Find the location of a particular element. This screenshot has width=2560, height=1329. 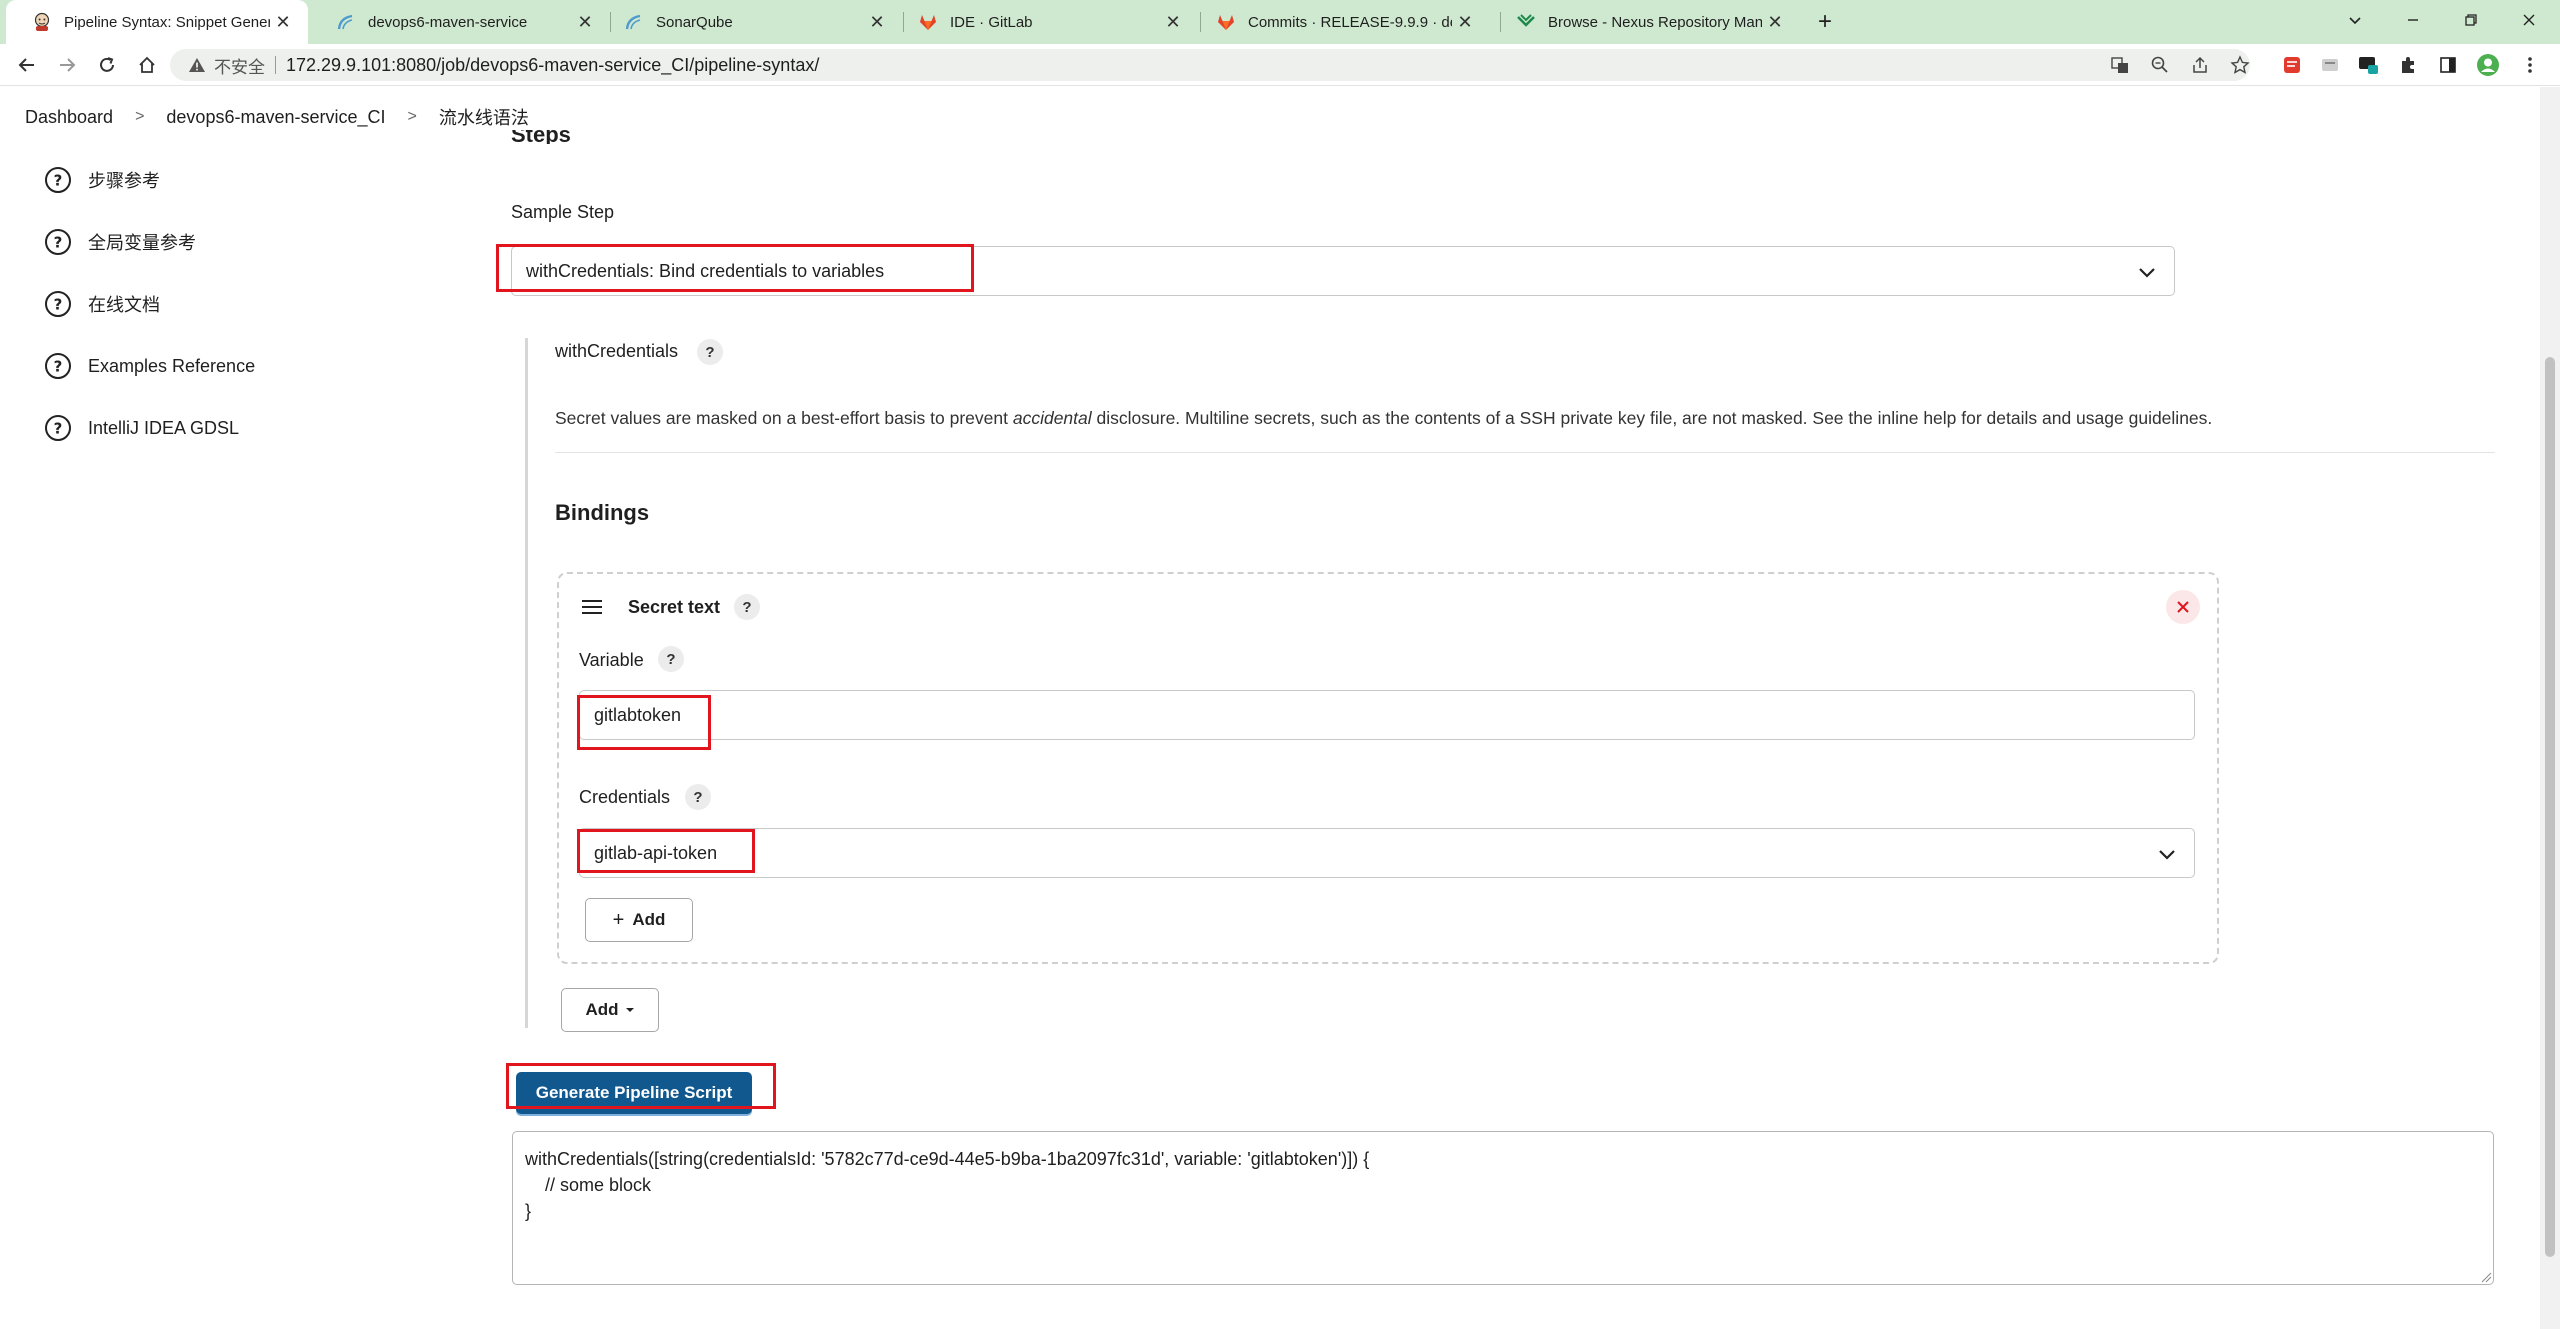

tab-devops6-maven-service: devops6-maven-service ✕ is located at coordinates (460, 22).